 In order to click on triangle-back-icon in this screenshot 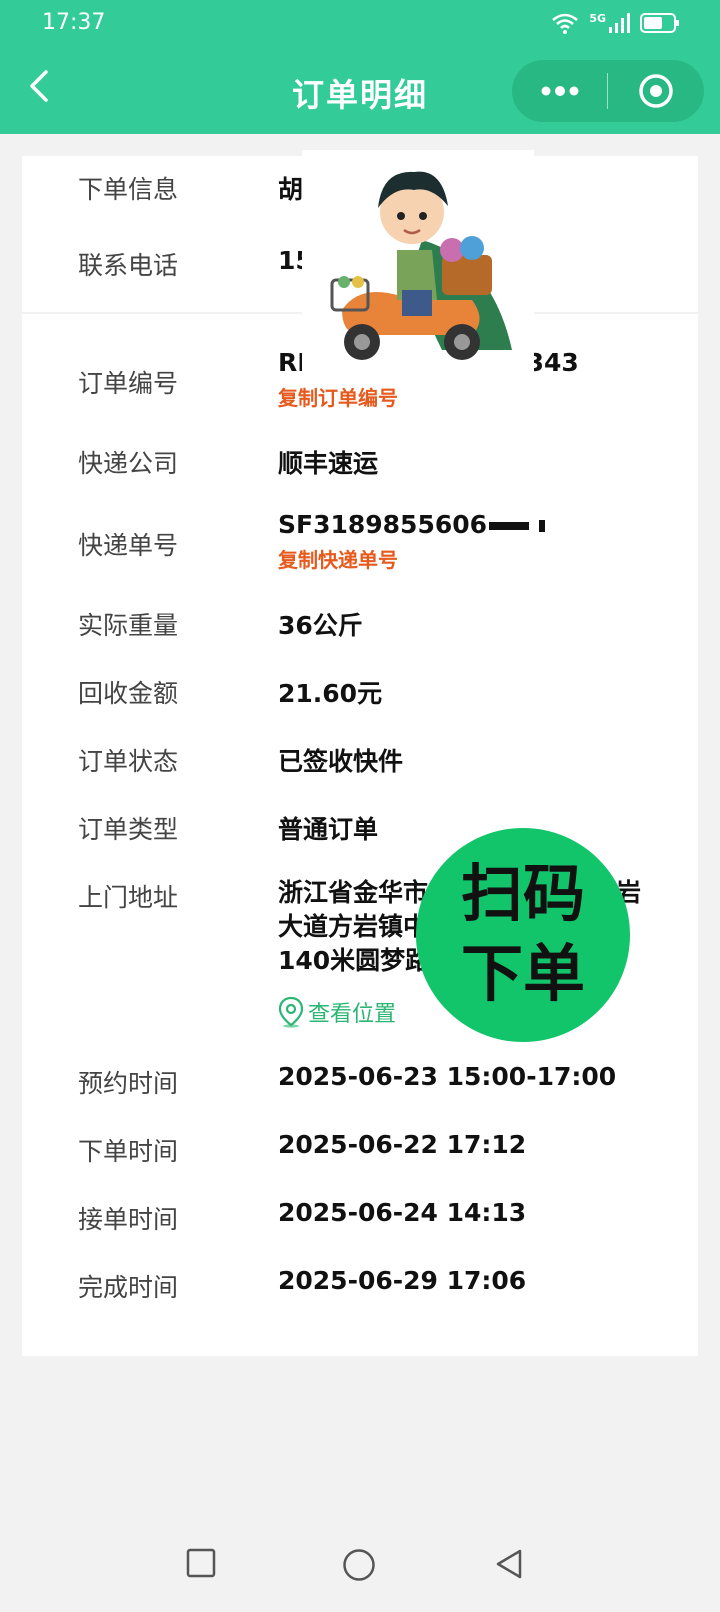, I will do `click(509, 1564)`.